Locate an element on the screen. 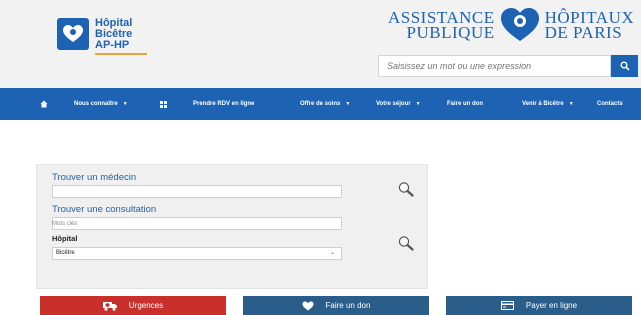  logo-underline is located at coordinates (121, 54).